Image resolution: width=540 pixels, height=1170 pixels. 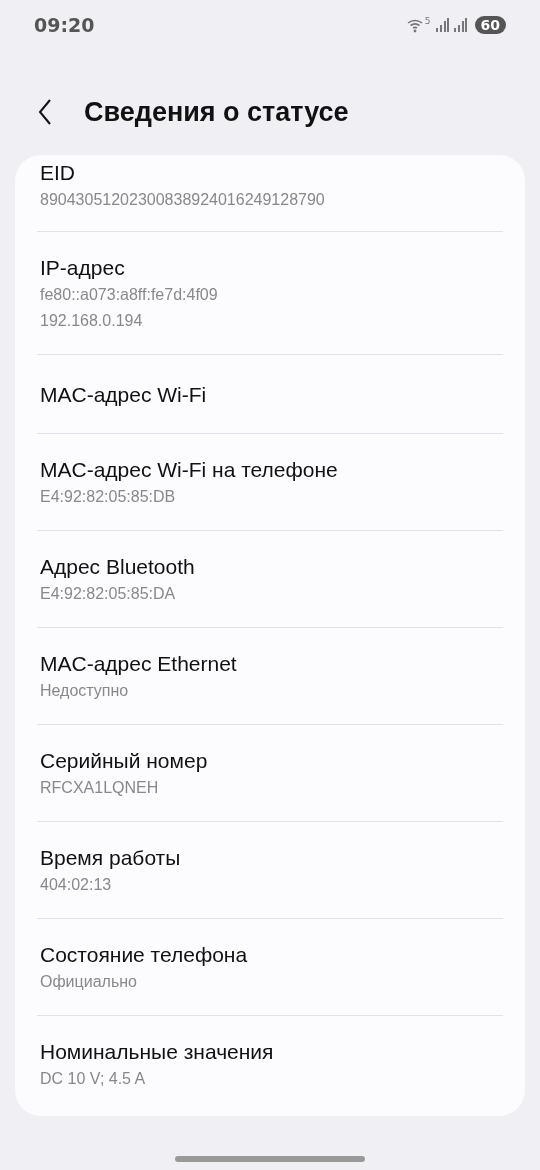 What do you see at coordinates (490, 25) in the screenshot?
I see `battery-indicator: 60` at bounding box center [490, 25].